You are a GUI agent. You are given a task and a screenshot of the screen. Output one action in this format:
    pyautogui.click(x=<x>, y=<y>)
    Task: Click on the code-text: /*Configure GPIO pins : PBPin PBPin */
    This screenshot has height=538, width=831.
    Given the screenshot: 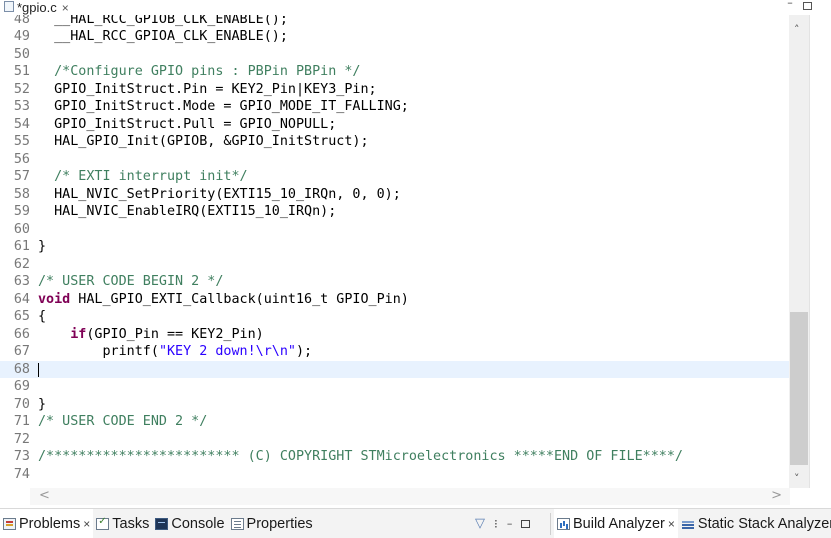 What is the action you would take?
    pyautogui.click(x=199, y=72)
    